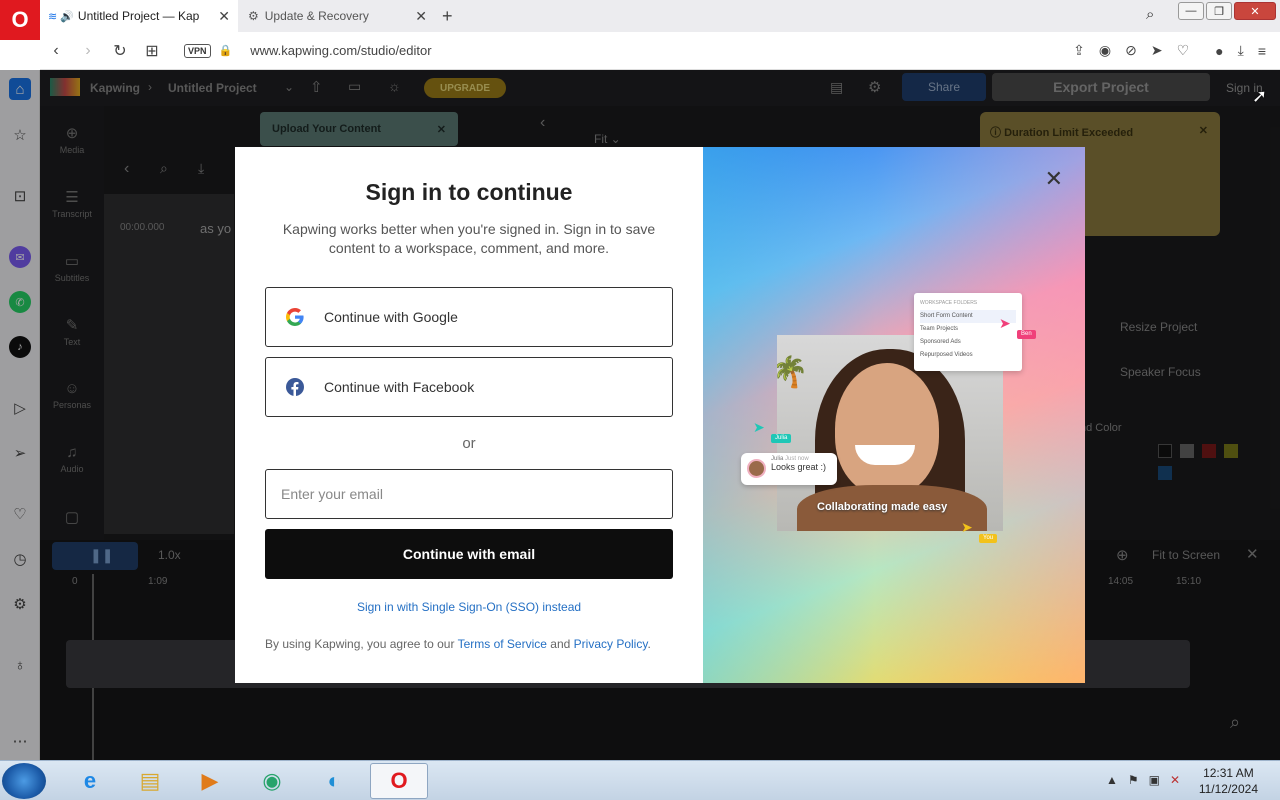  What do you see at coordinates (1054, 179) in the screenshot?
I see `modal-close-icon: ✕` at bounding box center [1054, 179].